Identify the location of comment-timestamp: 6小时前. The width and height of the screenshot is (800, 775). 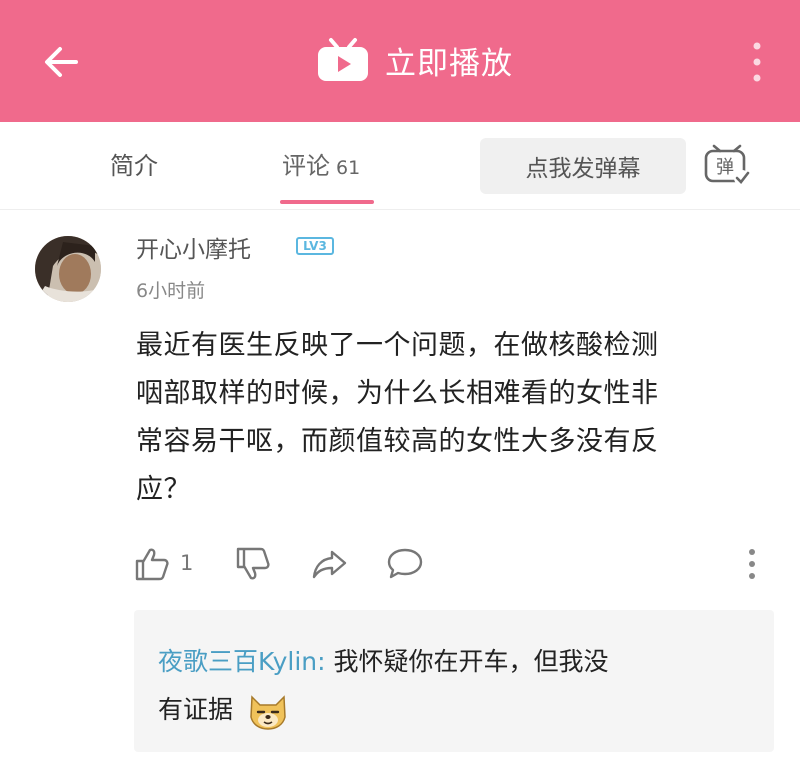
(171, 291).